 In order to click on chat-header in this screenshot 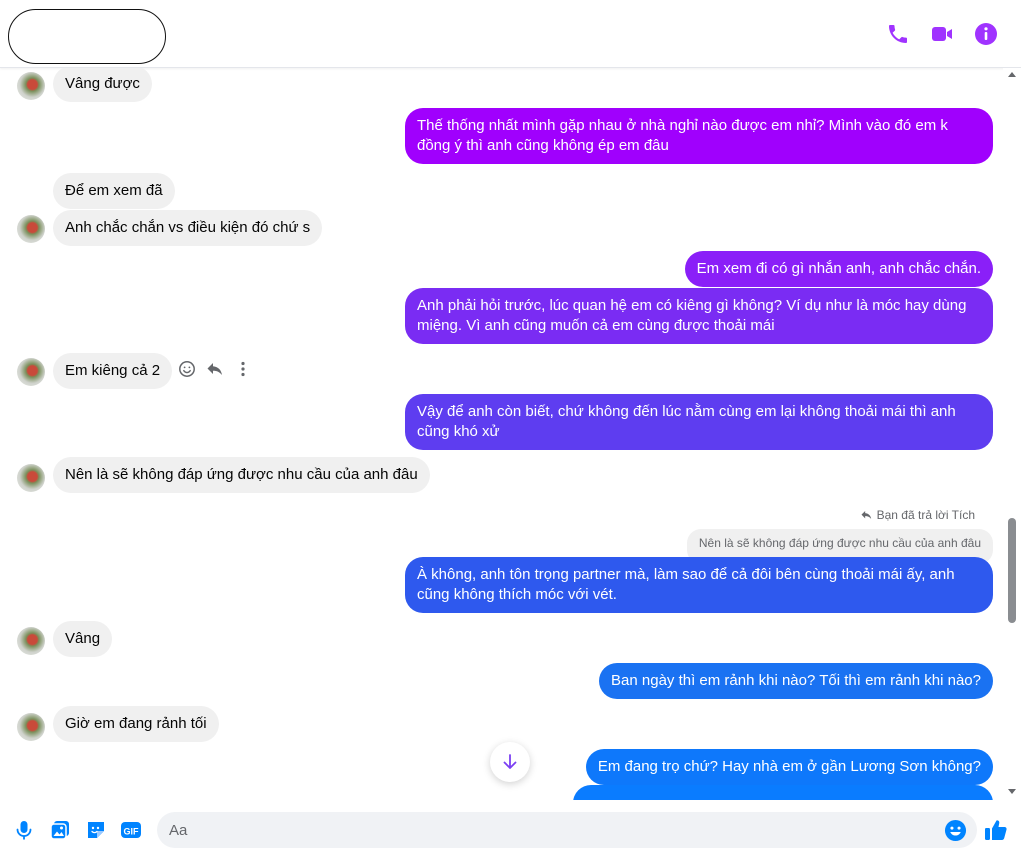, I will do `click(510, 34)`.